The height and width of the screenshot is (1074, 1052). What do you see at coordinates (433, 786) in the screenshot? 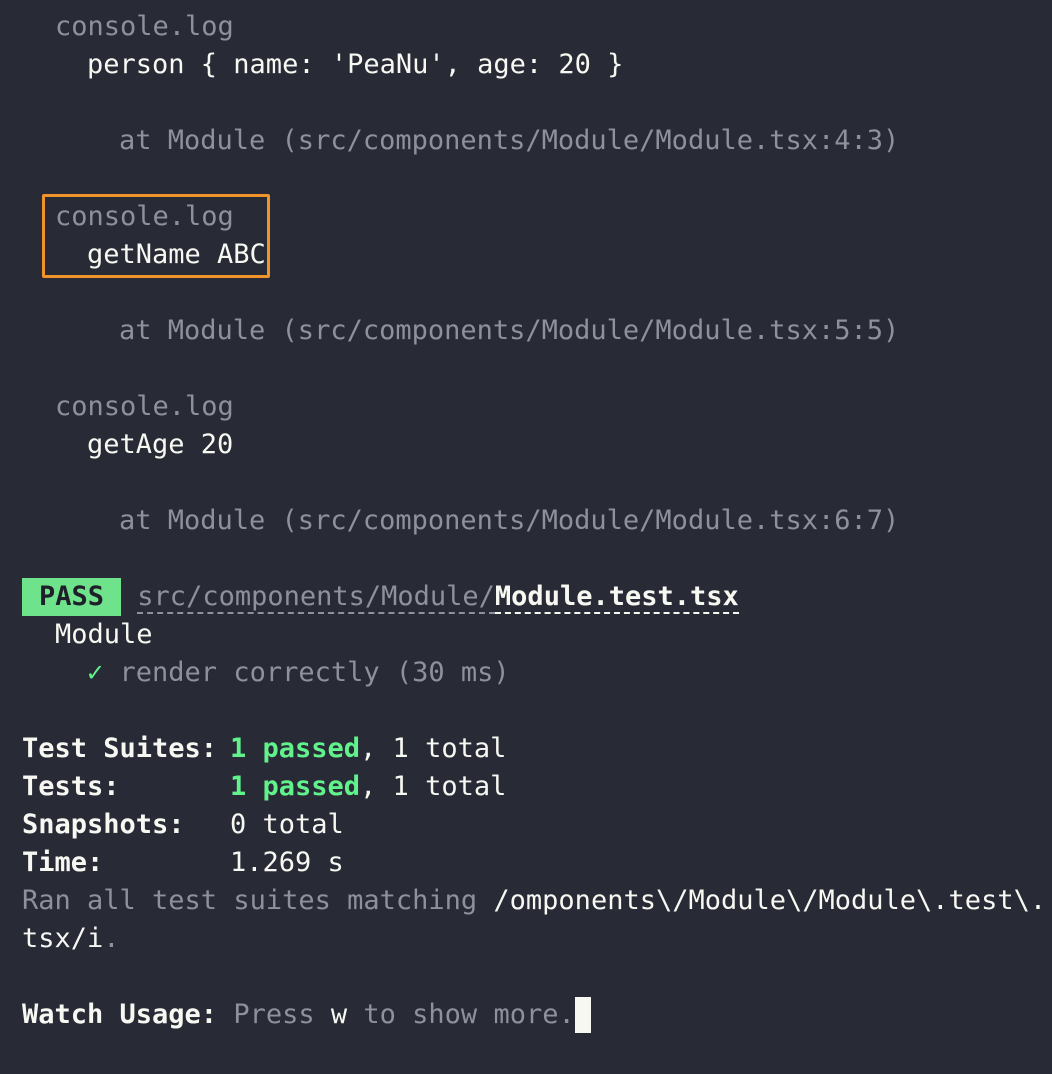
I see `summary-tests-total: , 1 total` at bounding box center [433, 786].